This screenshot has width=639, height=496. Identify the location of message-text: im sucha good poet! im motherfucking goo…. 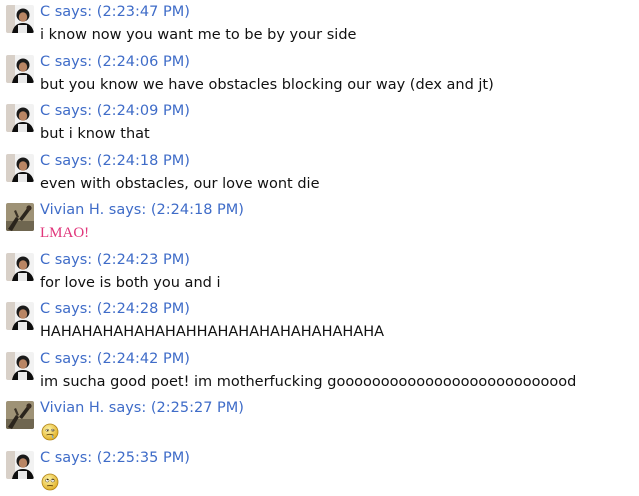
(308, 382).